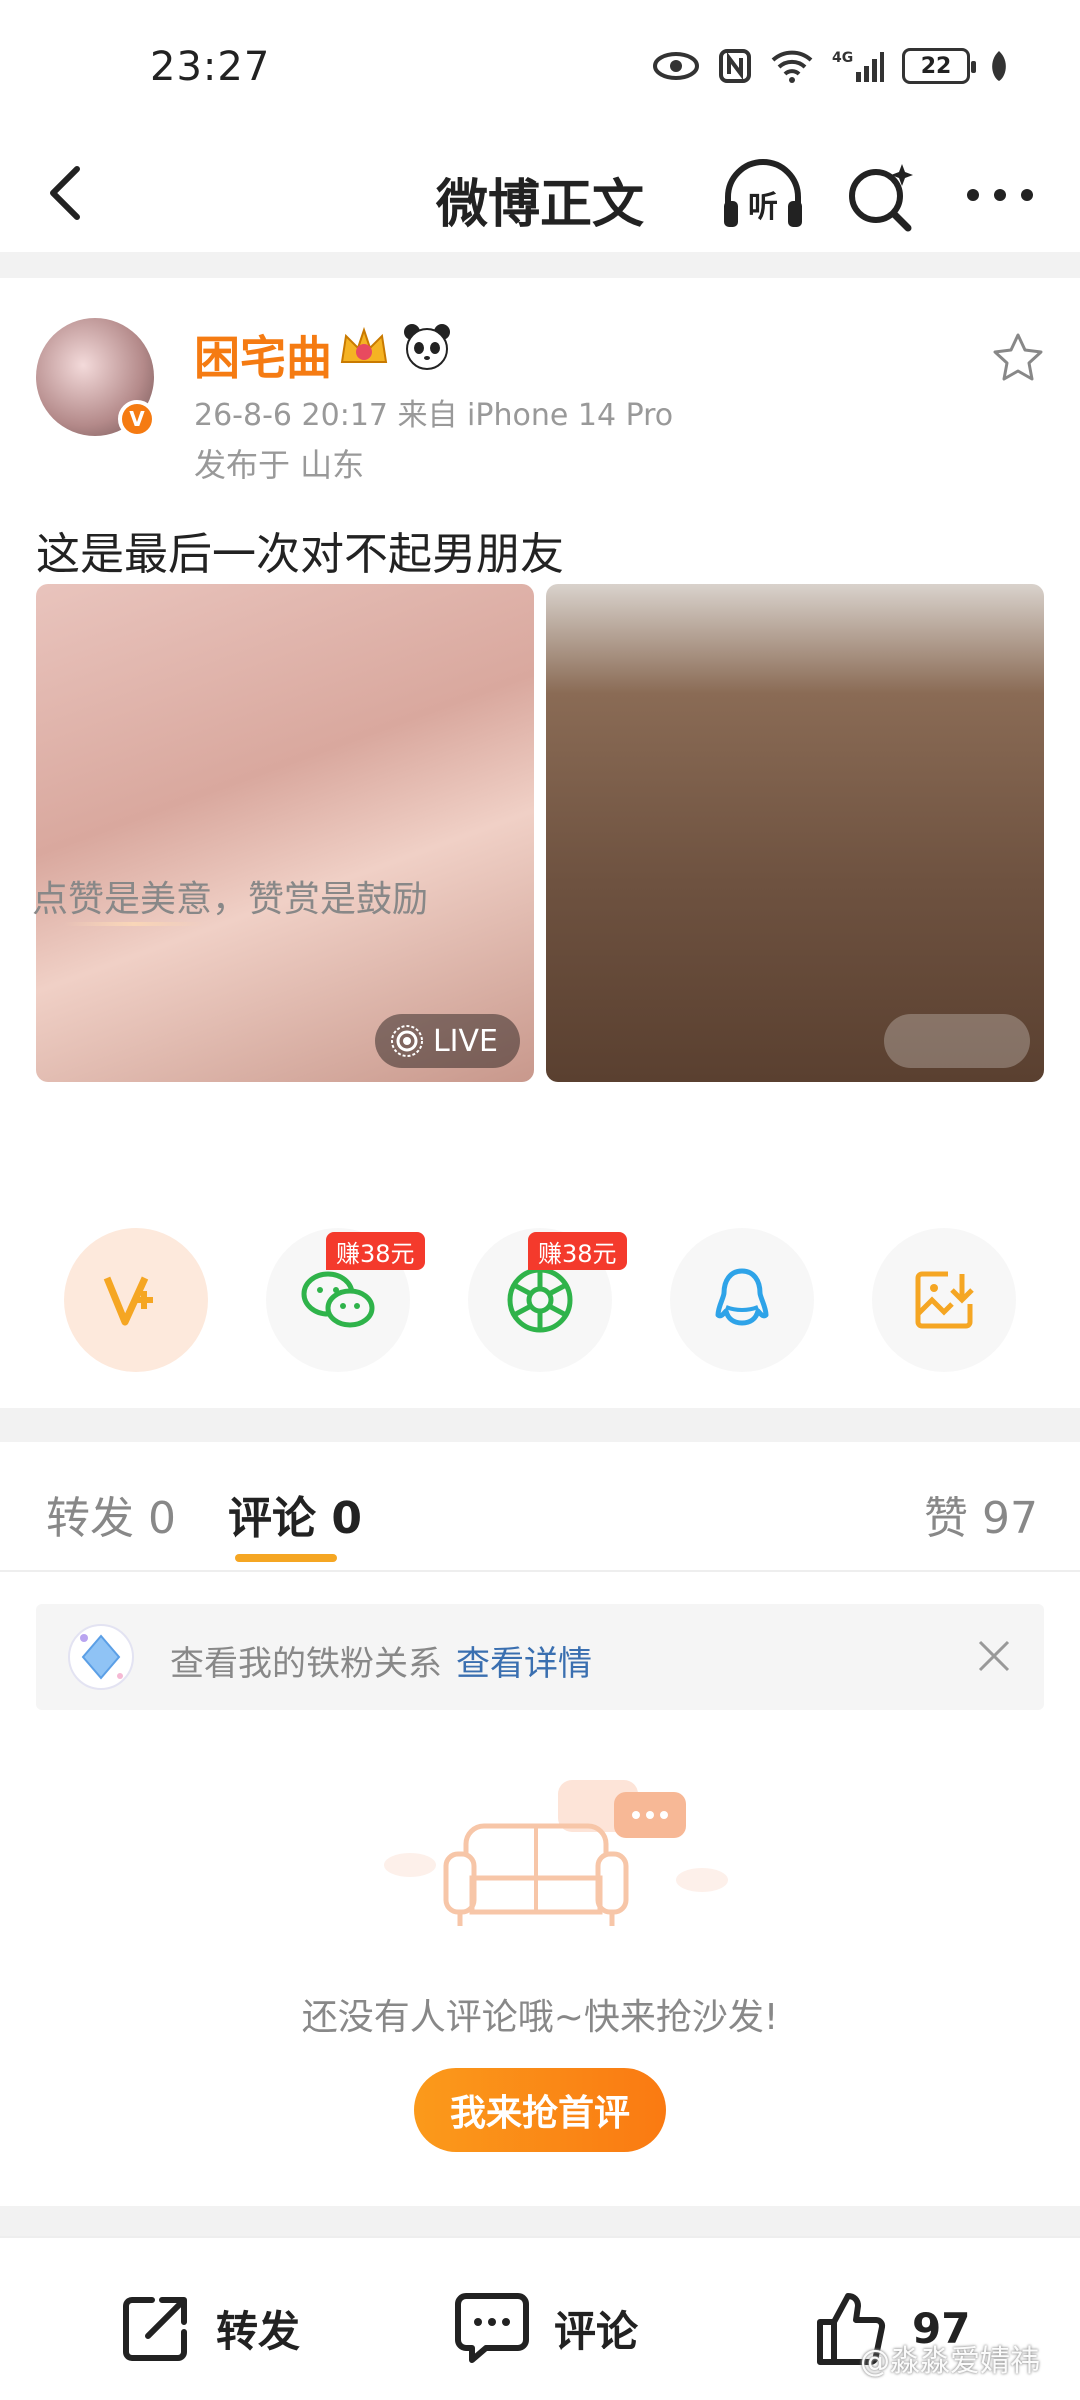 The width and height of the screenshot is (1080, 2400). What do you see at coordinates (676, 66) in the screenshot?
I see `eye-icon` at bounding box center [676, 66].